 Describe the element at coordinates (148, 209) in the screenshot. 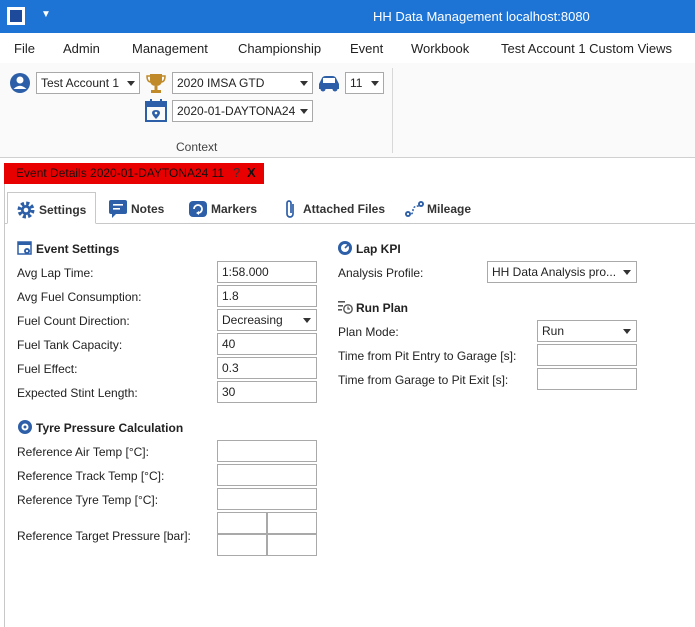

I see `tab-notes-label: Notes` at that location.